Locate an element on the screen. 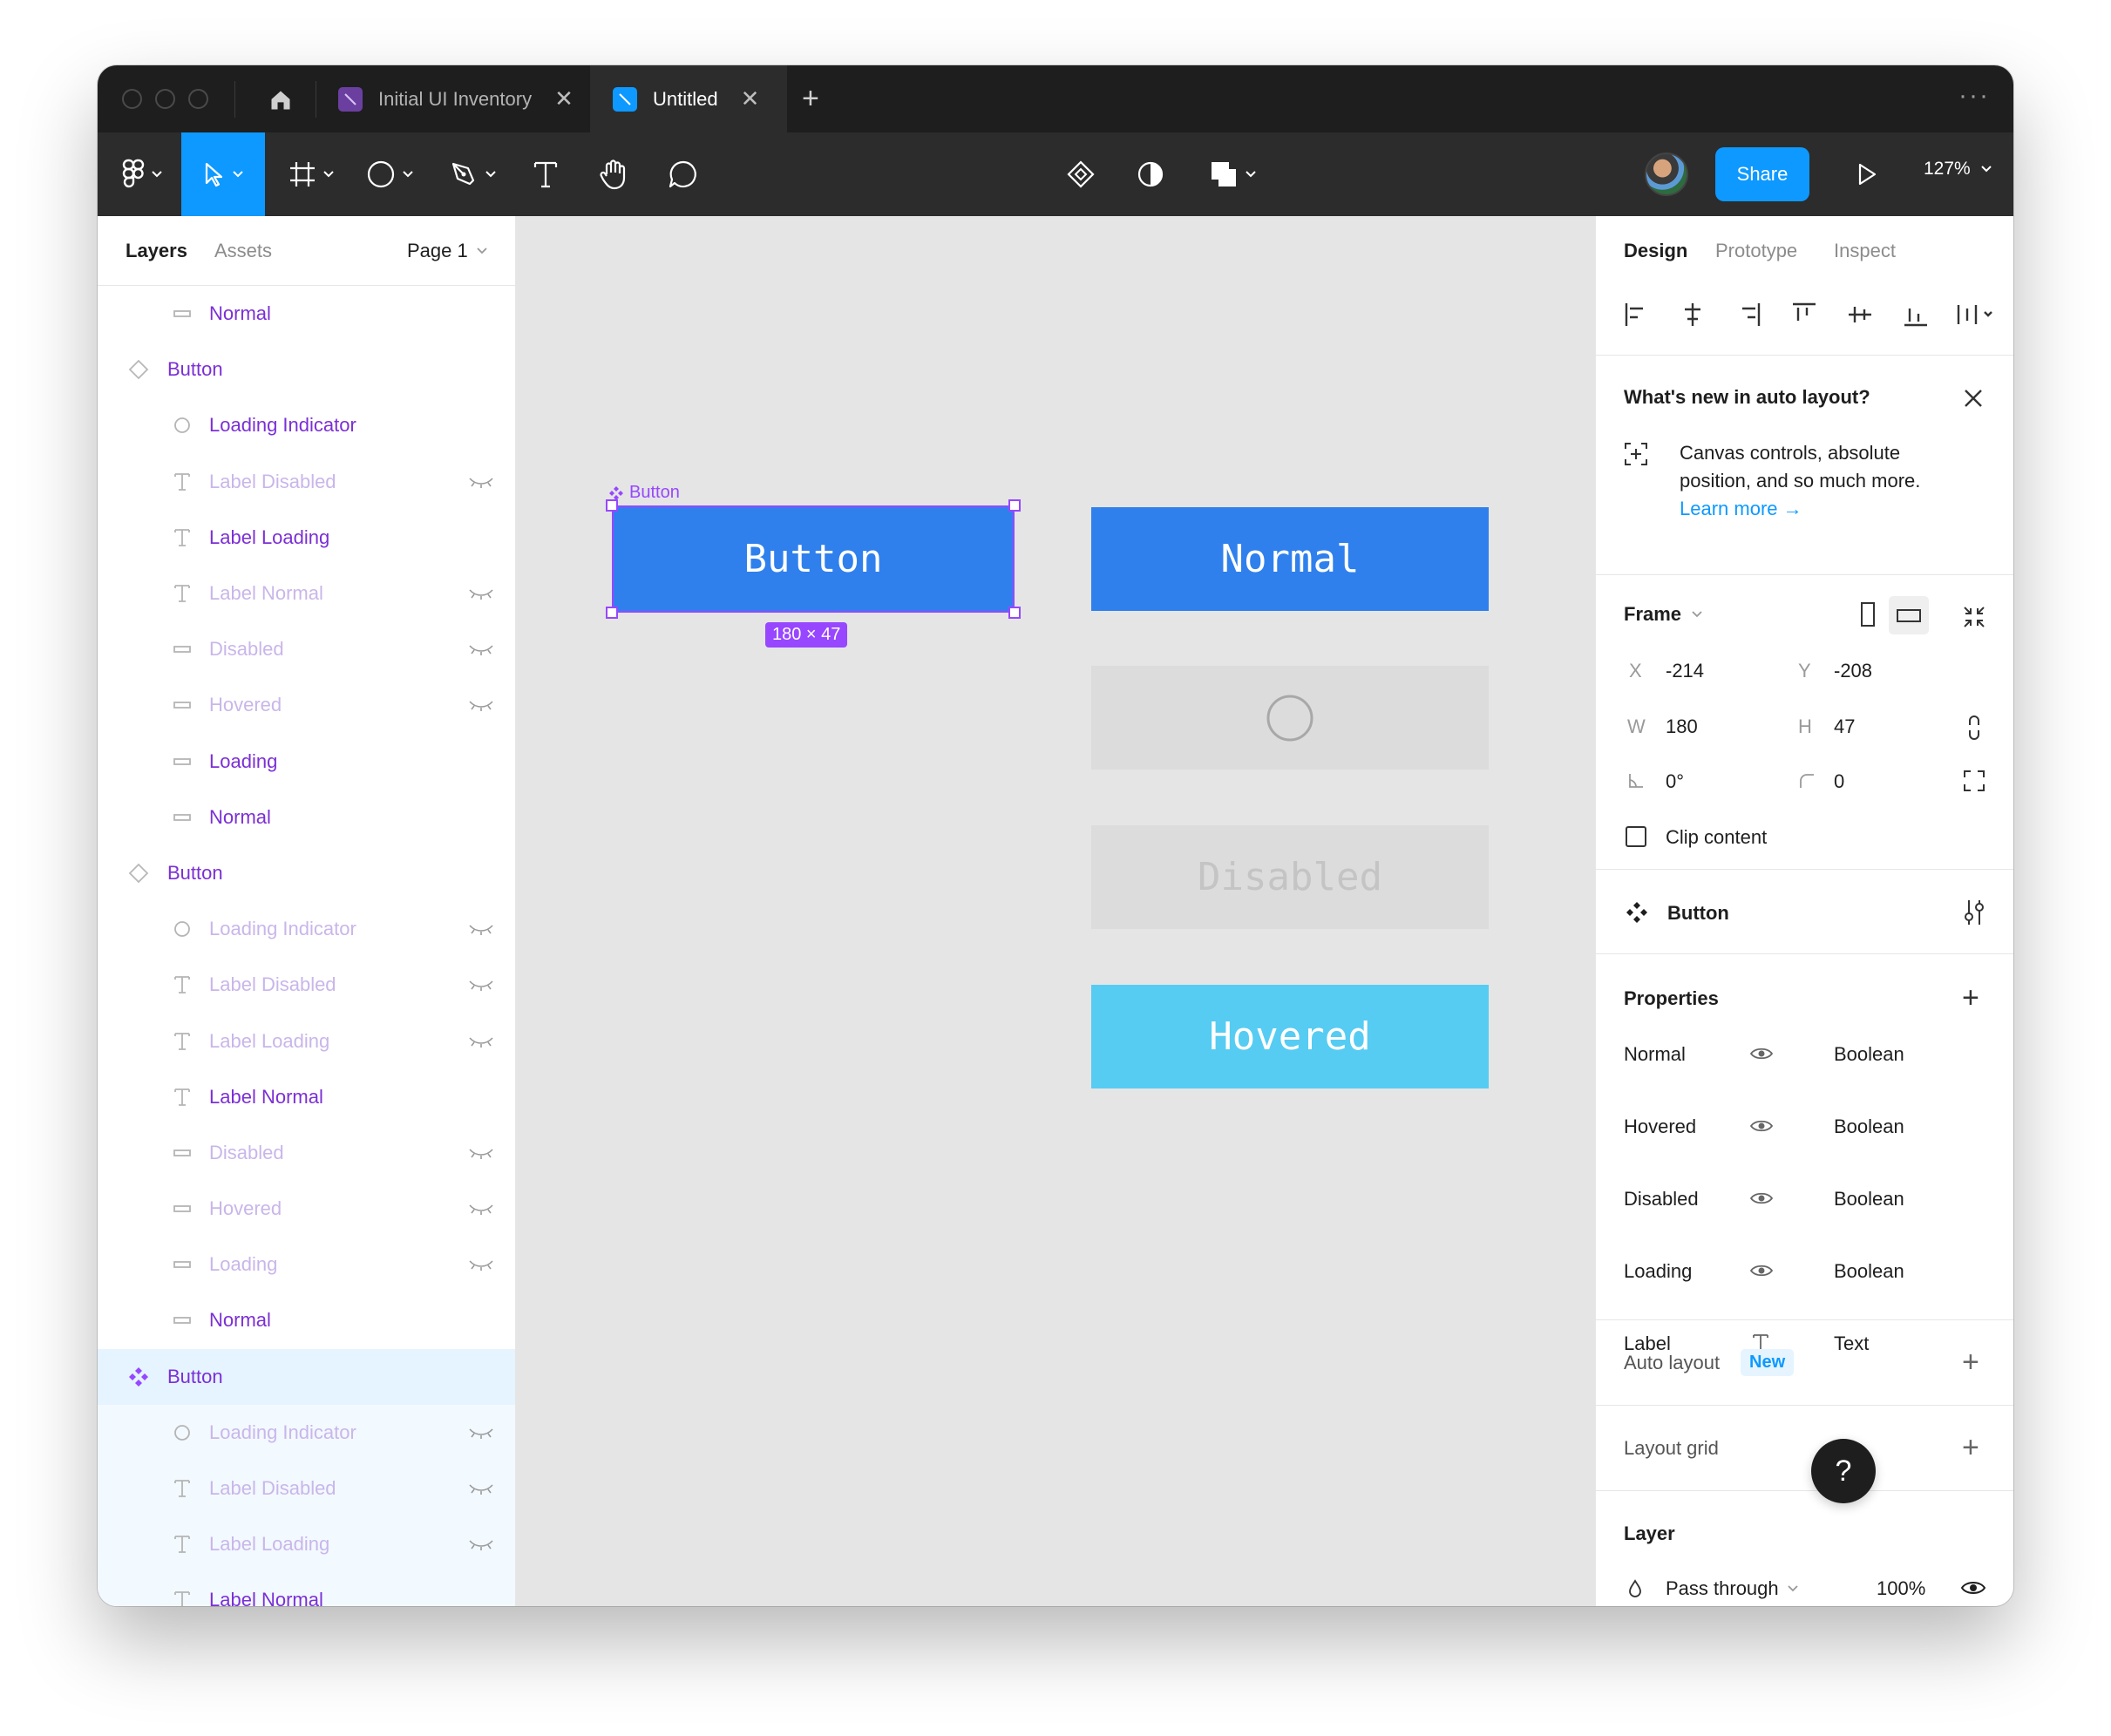 This screenshot has width=2111, height=1736. help-button: ? is located at coordinates (1843, 1471).